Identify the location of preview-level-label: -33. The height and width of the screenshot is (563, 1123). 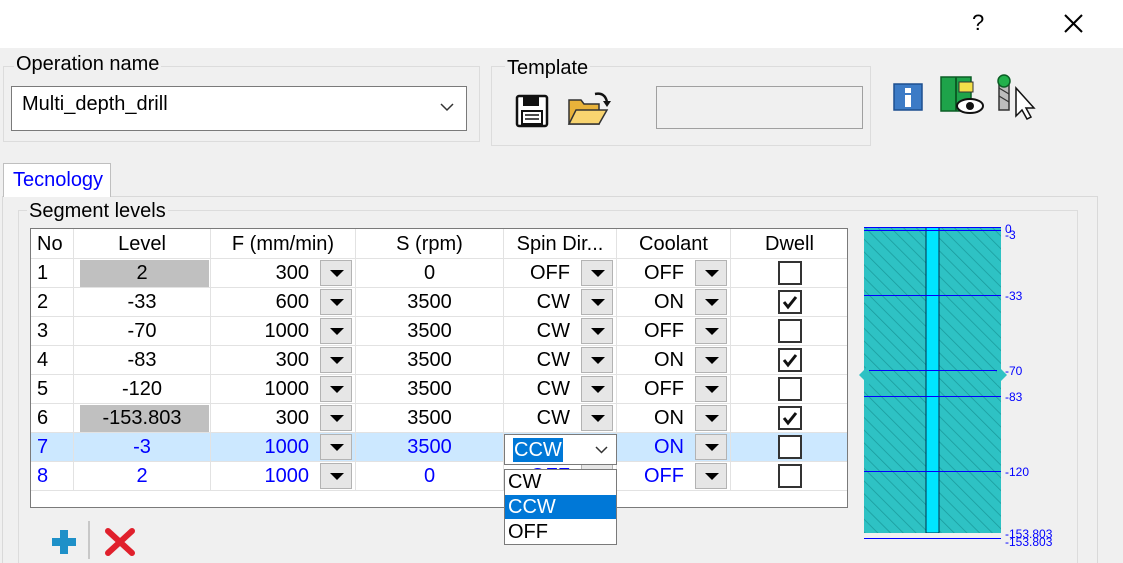
(1014, 296).